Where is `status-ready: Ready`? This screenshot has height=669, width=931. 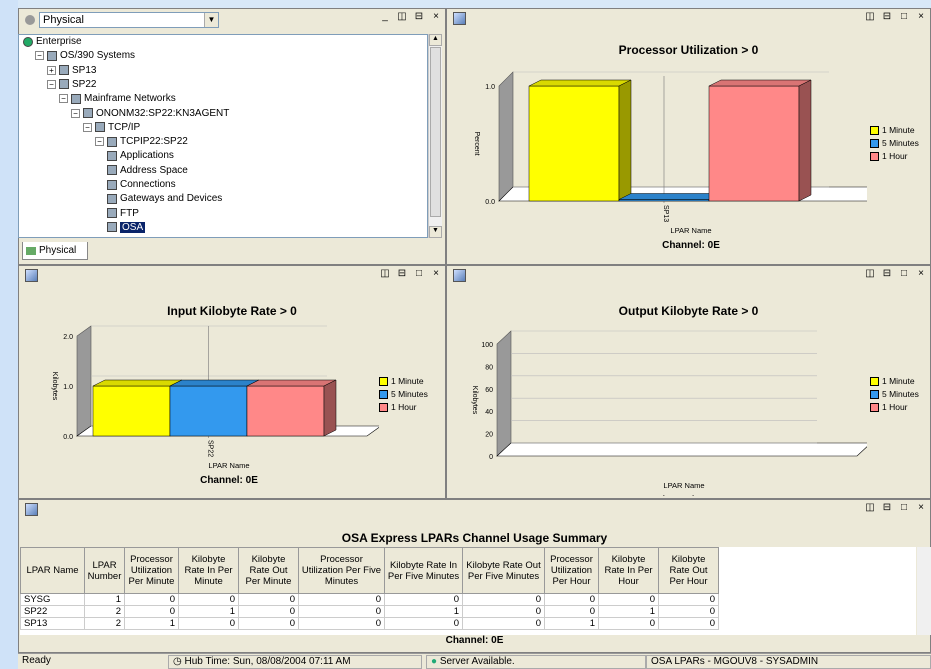 status-ready: Ready is located at coordinates (36, 660).